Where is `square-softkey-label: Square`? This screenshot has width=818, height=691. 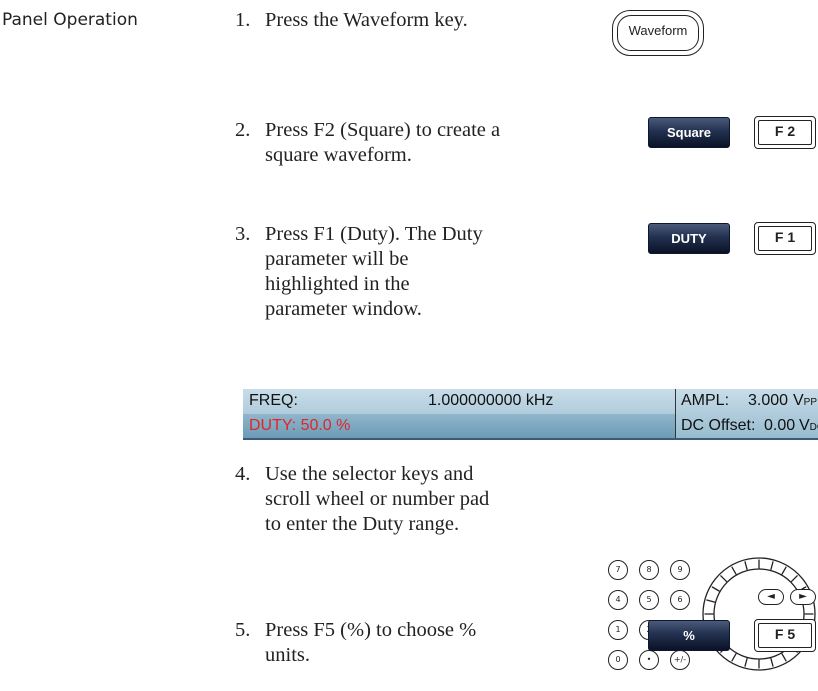
square-softkey-label: Square is located at coordinates (689, 132).